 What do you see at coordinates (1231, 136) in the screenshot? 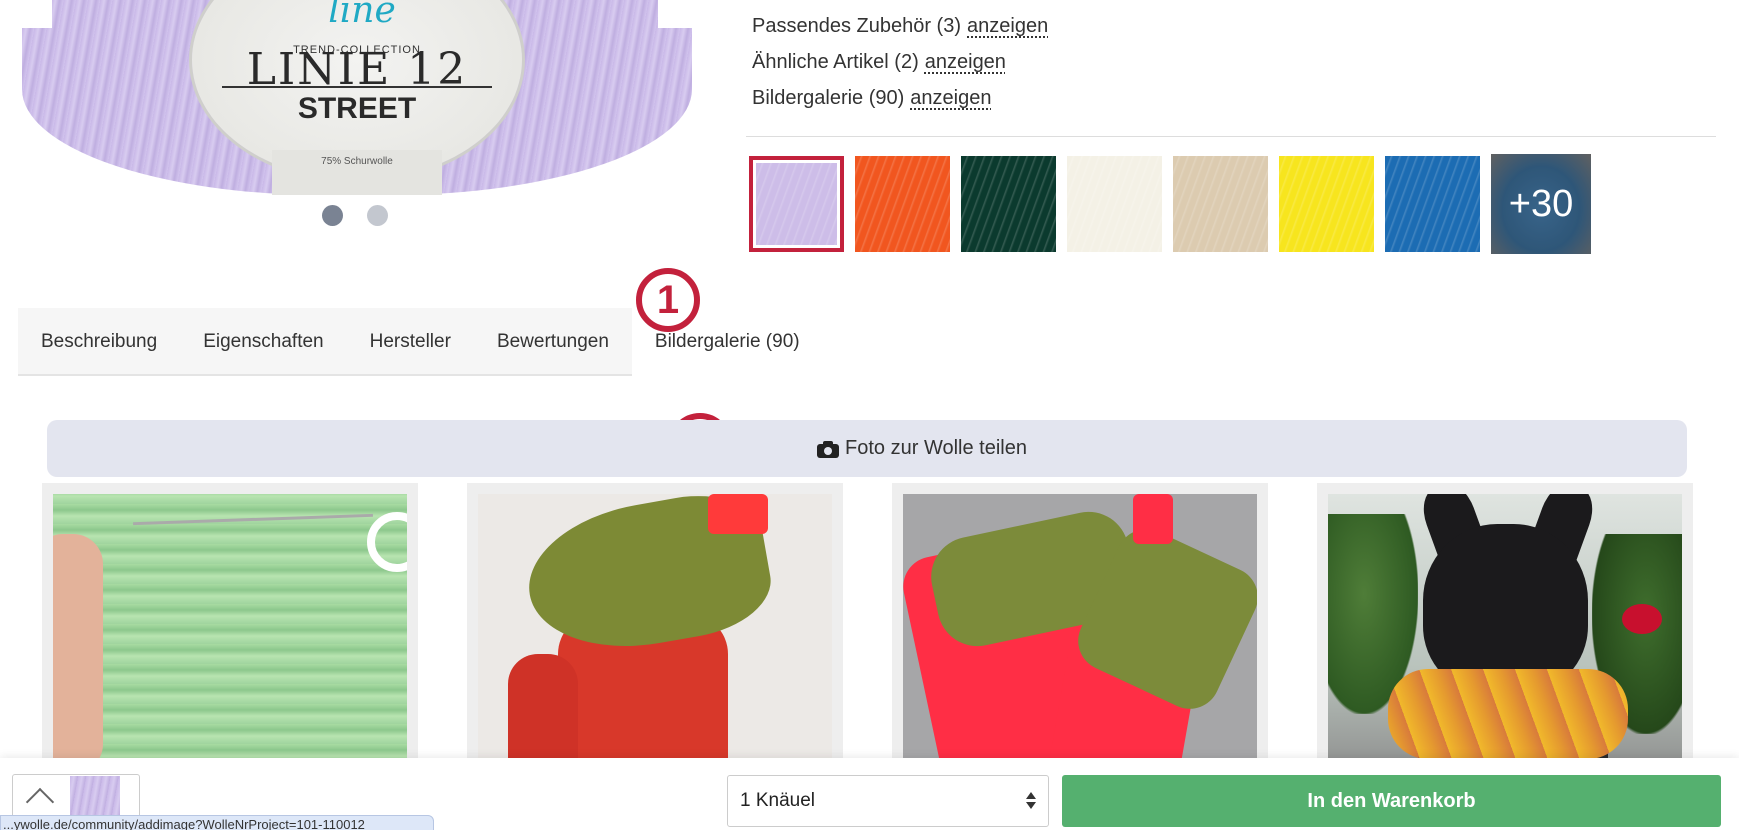
I see `divider` at bounding box center [1231, 136].